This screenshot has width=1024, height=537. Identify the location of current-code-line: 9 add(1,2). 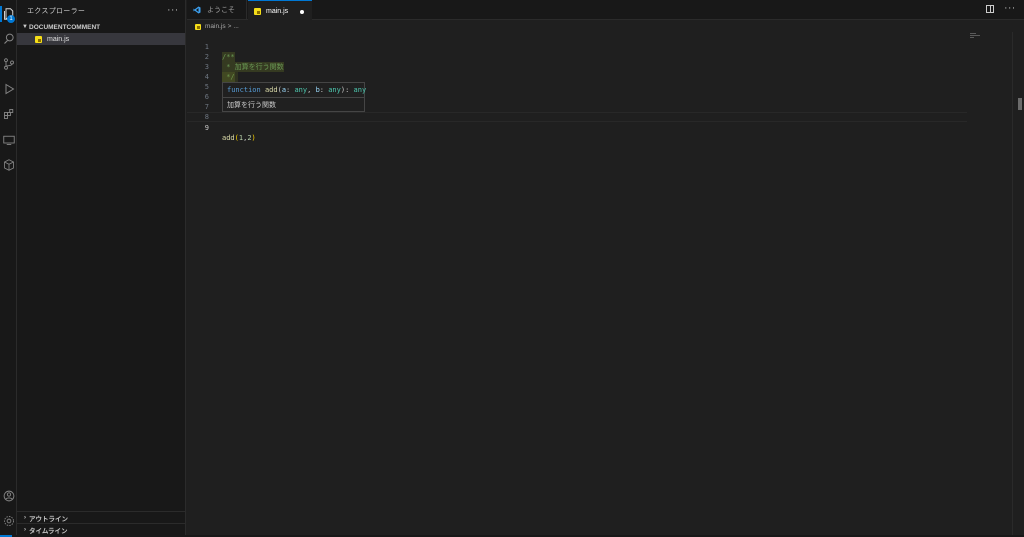
(577, 127).